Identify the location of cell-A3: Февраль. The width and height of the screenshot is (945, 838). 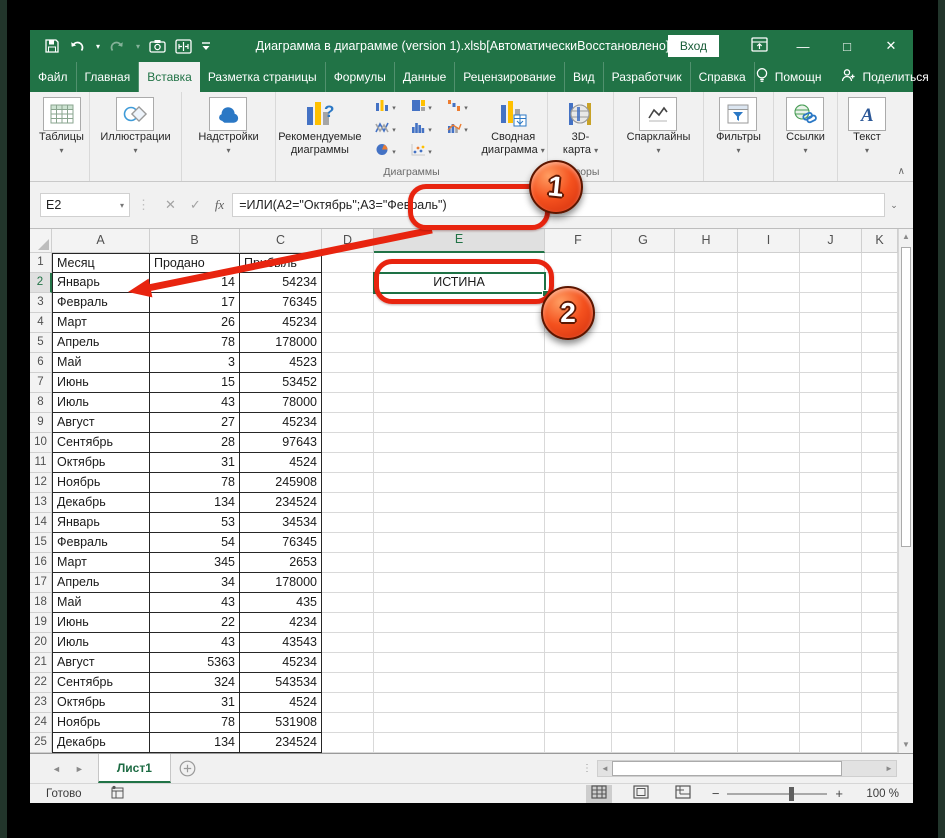
(101, 303).